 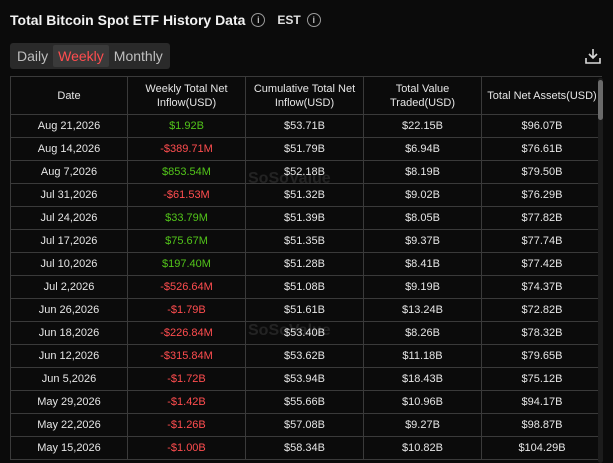 I want to click on table-row: Aug 14,2026 -$389.71M $51.79B $6.94B $76.61B, so click(x=306, y=149).